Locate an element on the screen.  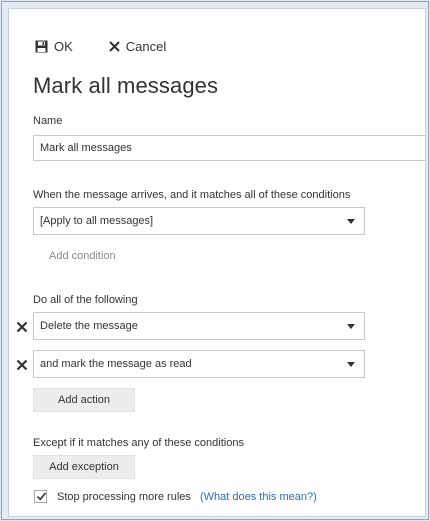
close-icon is located at coordinates (114, 46).